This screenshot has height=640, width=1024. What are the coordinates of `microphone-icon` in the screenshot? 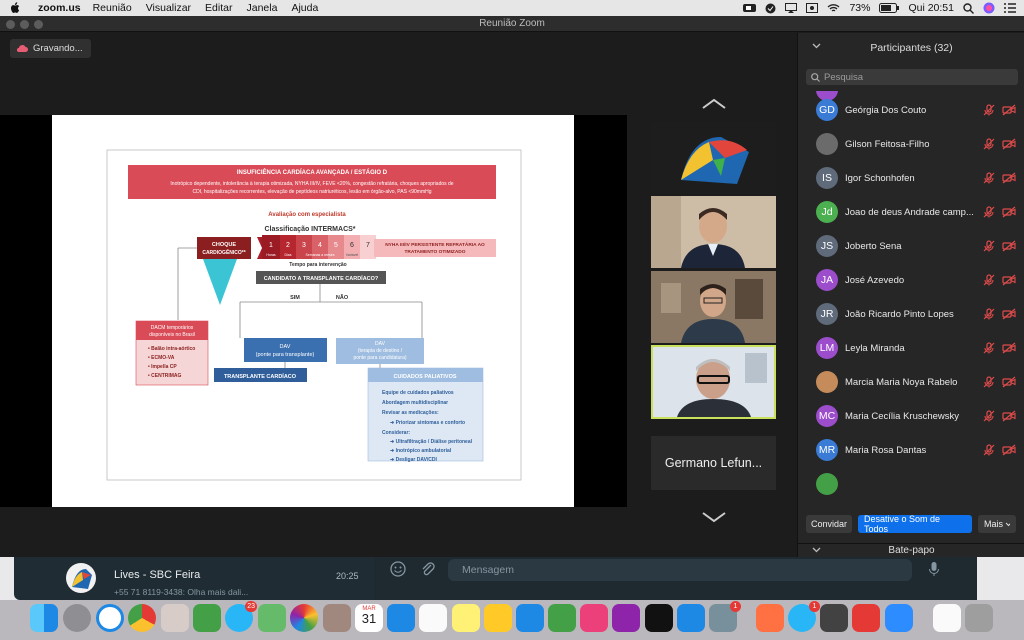 It's located at (934, 569).